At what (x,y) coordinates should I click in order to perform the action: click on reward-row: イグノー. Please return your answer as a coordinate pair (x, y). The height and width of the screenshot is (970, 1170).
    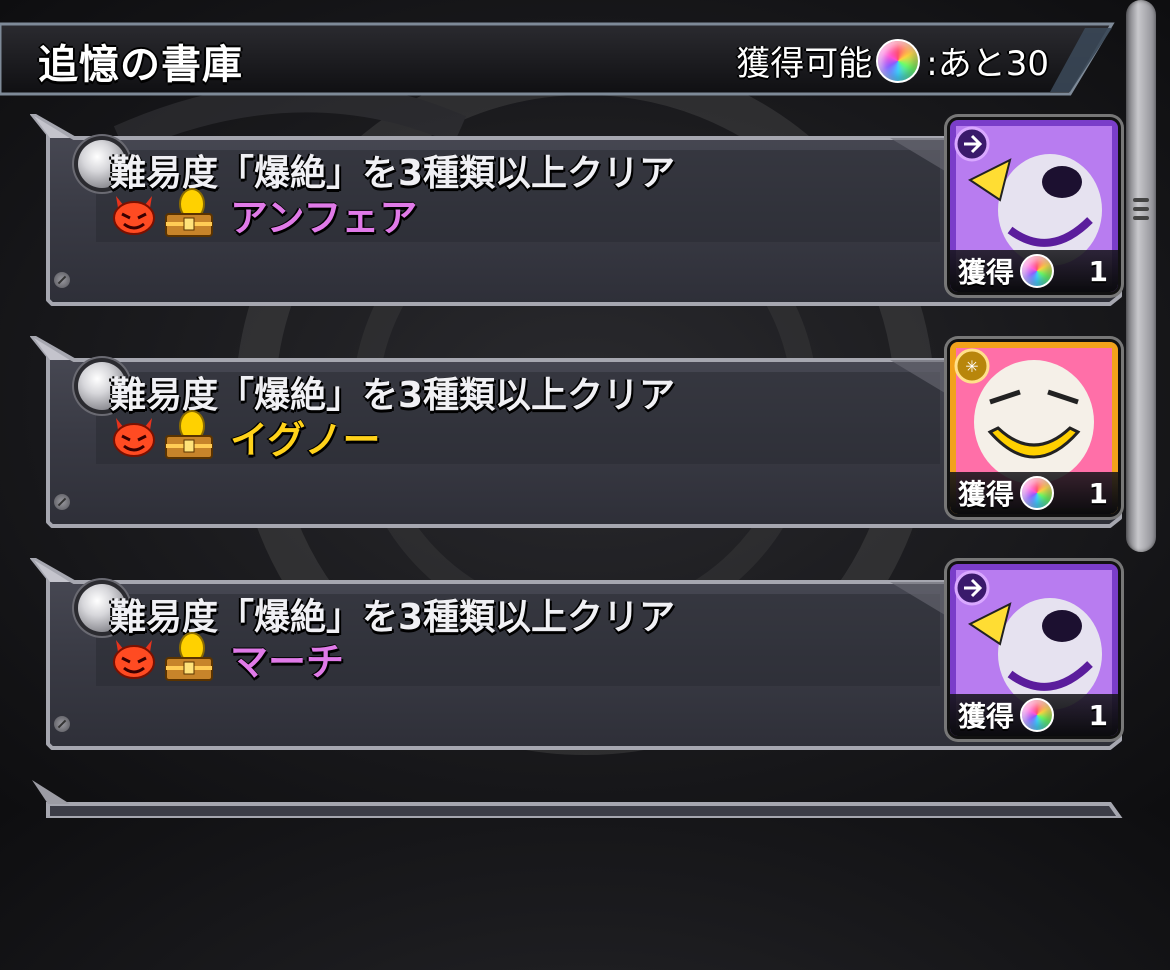
    Looking at the image, I should click on (245, 436).